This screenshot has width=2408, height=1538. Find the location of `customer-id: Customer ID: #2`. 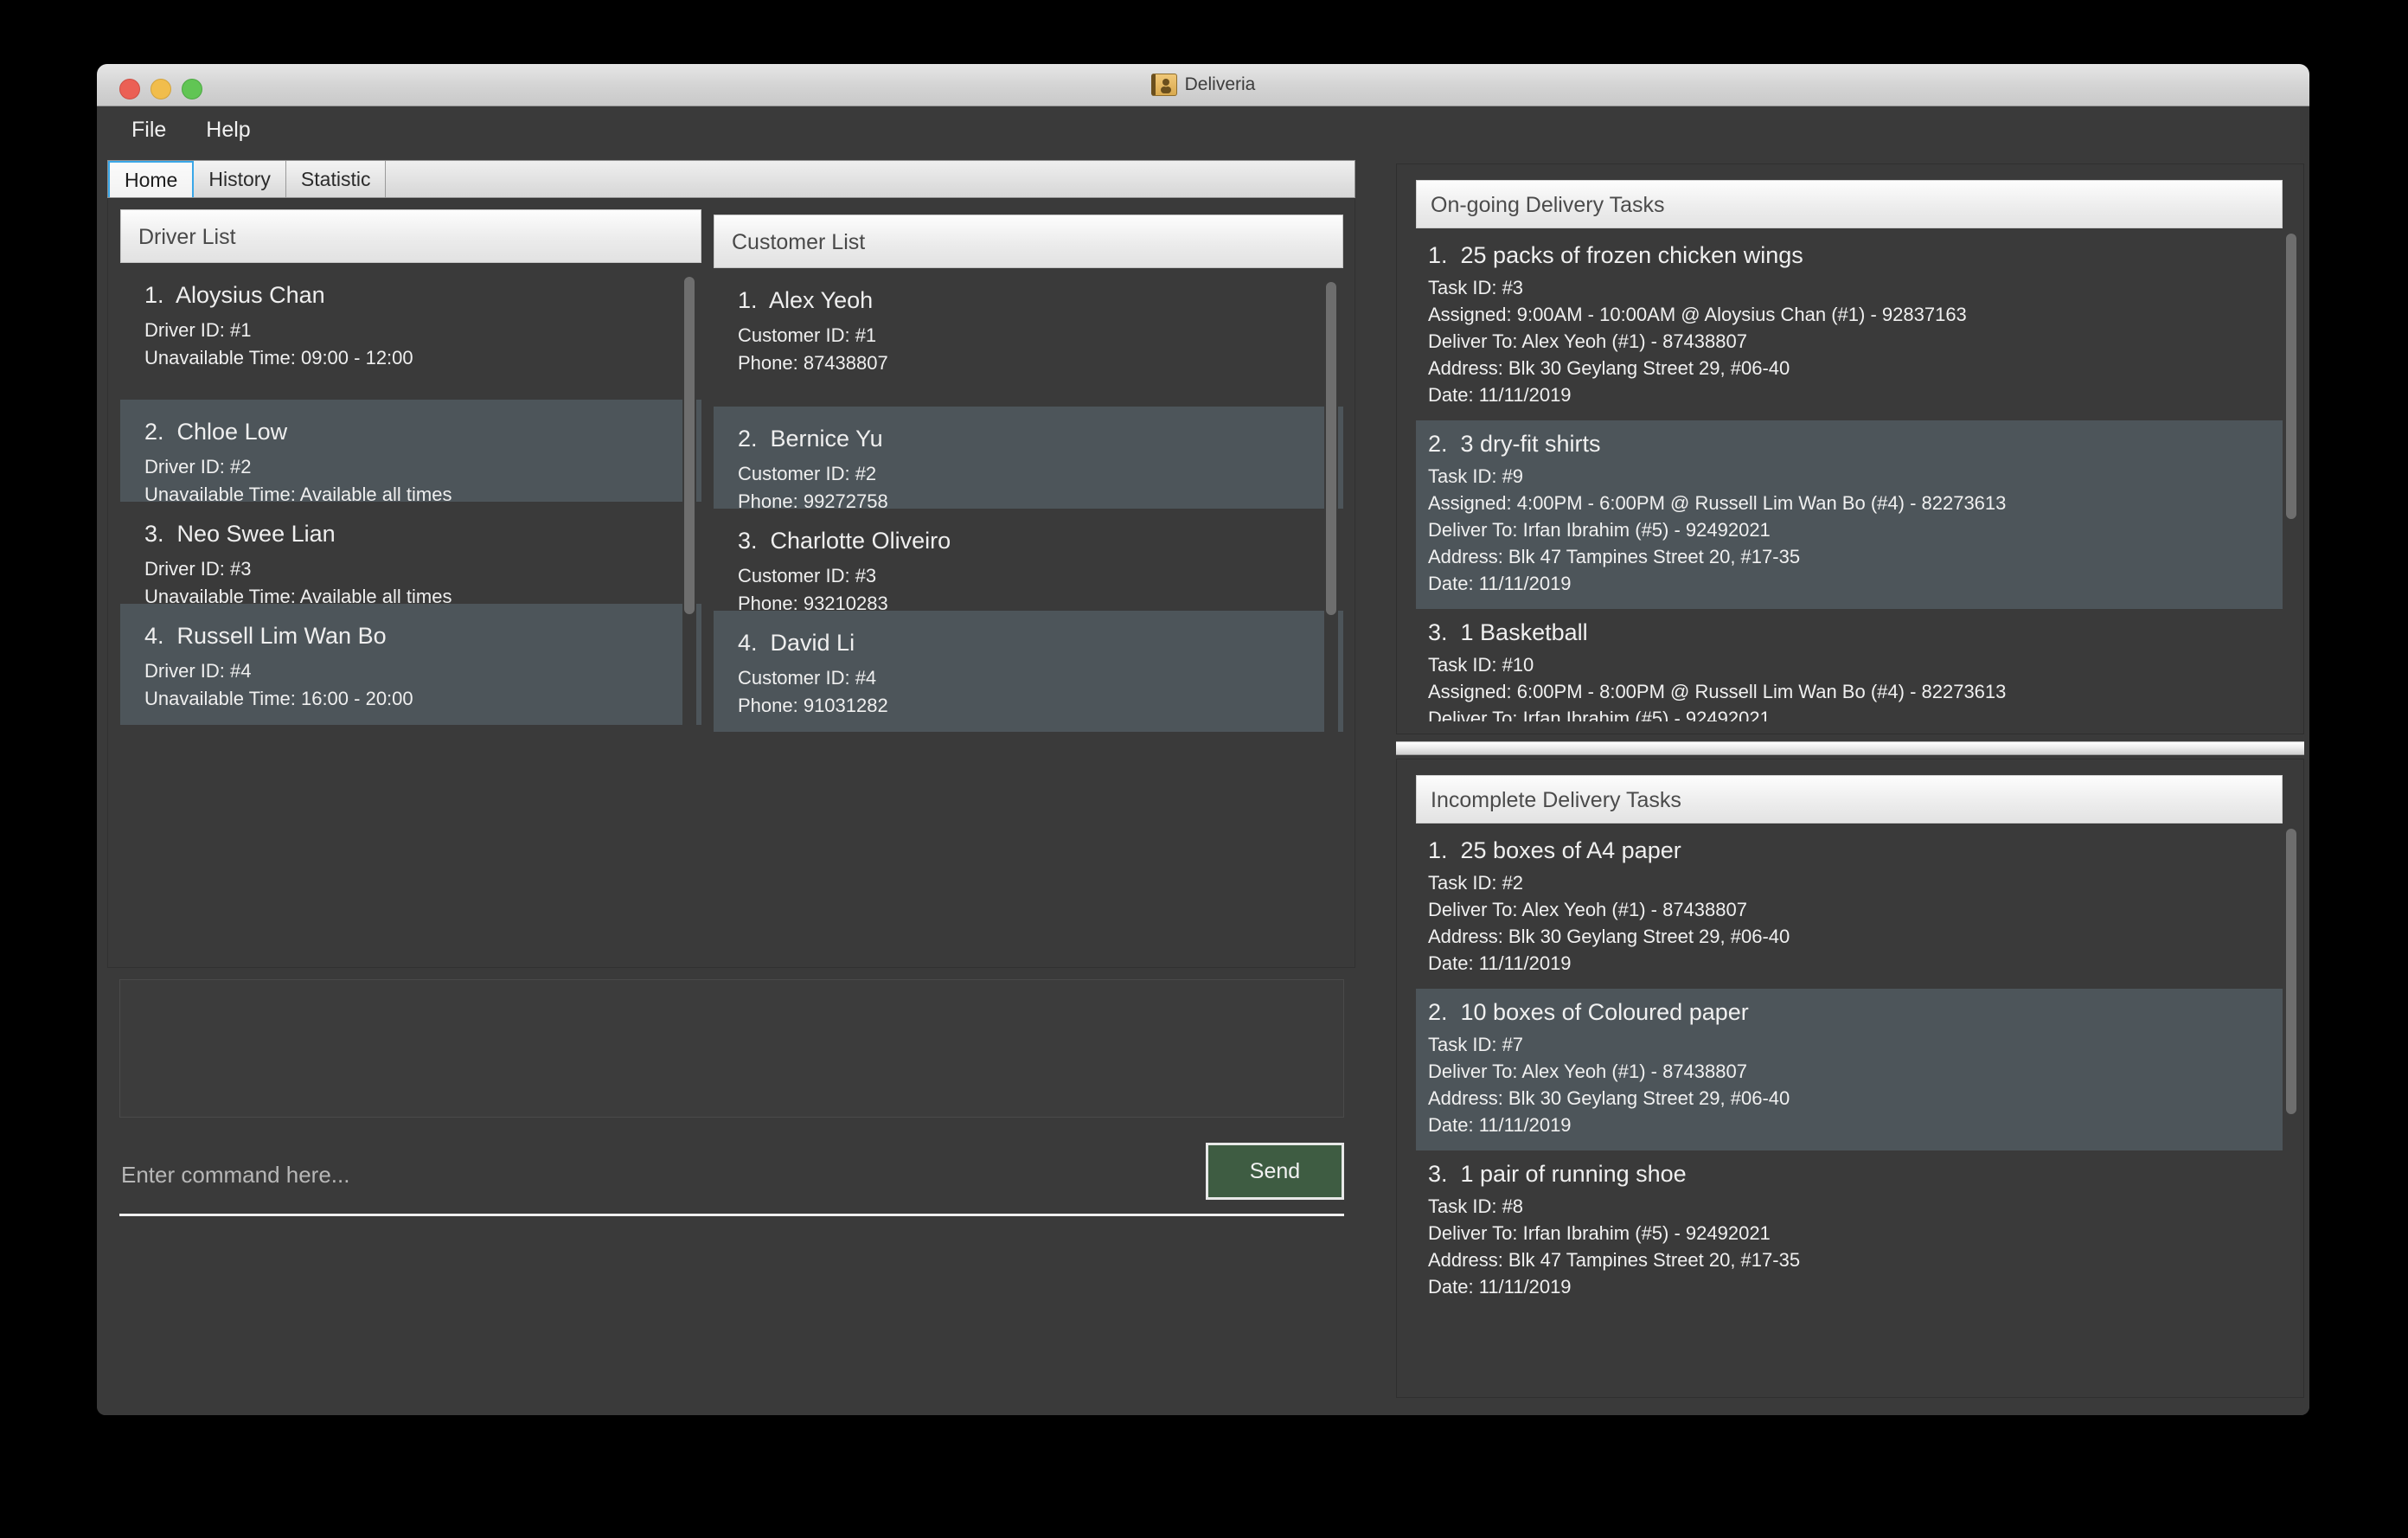

customer-id: Customer ID: #2 is located at coordinates (807, 473).